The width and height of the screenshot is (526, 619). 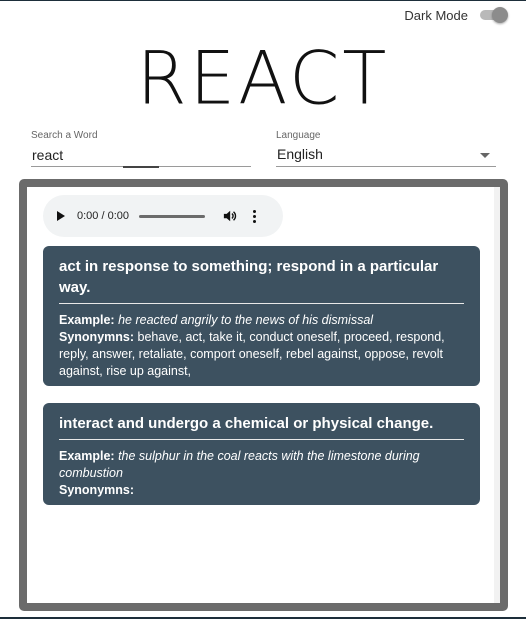 I want to click on language-select: English, so click(x=386, y=155).